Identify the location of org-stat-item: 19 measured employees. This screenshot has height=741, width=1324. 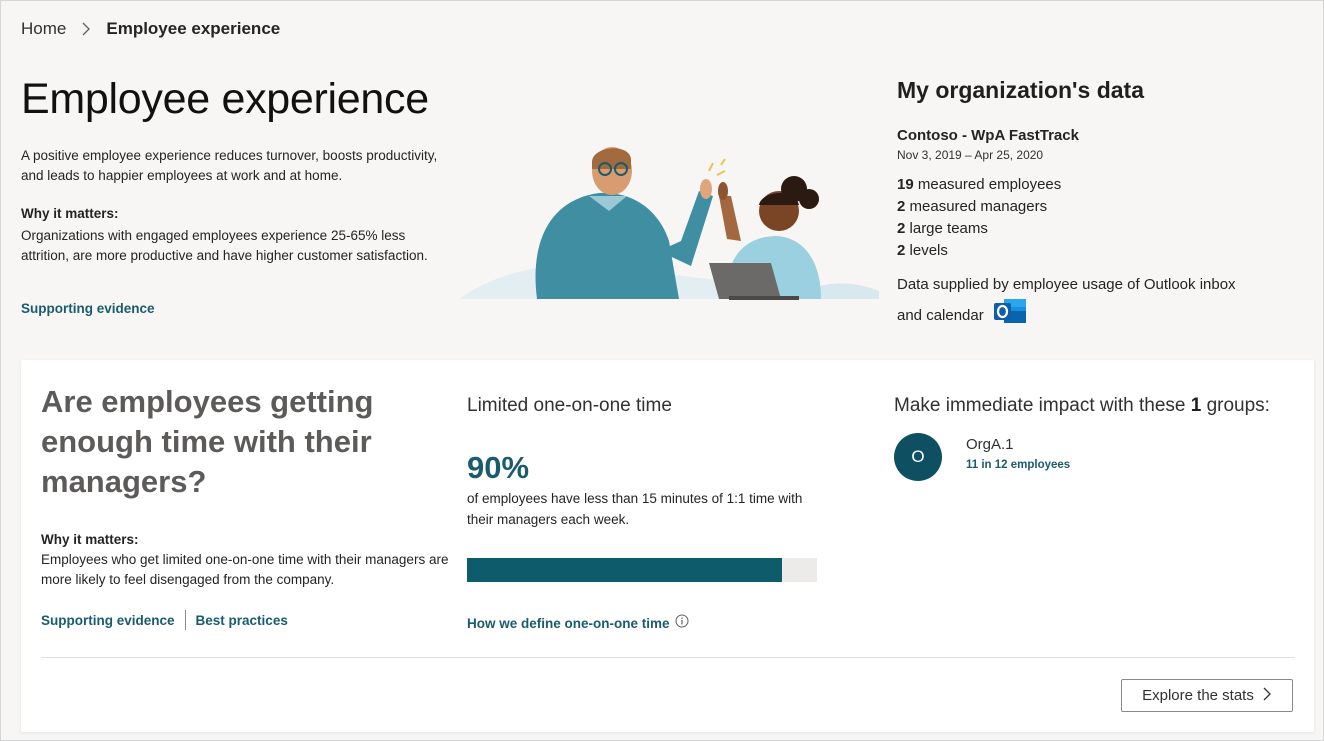
(979, 185).